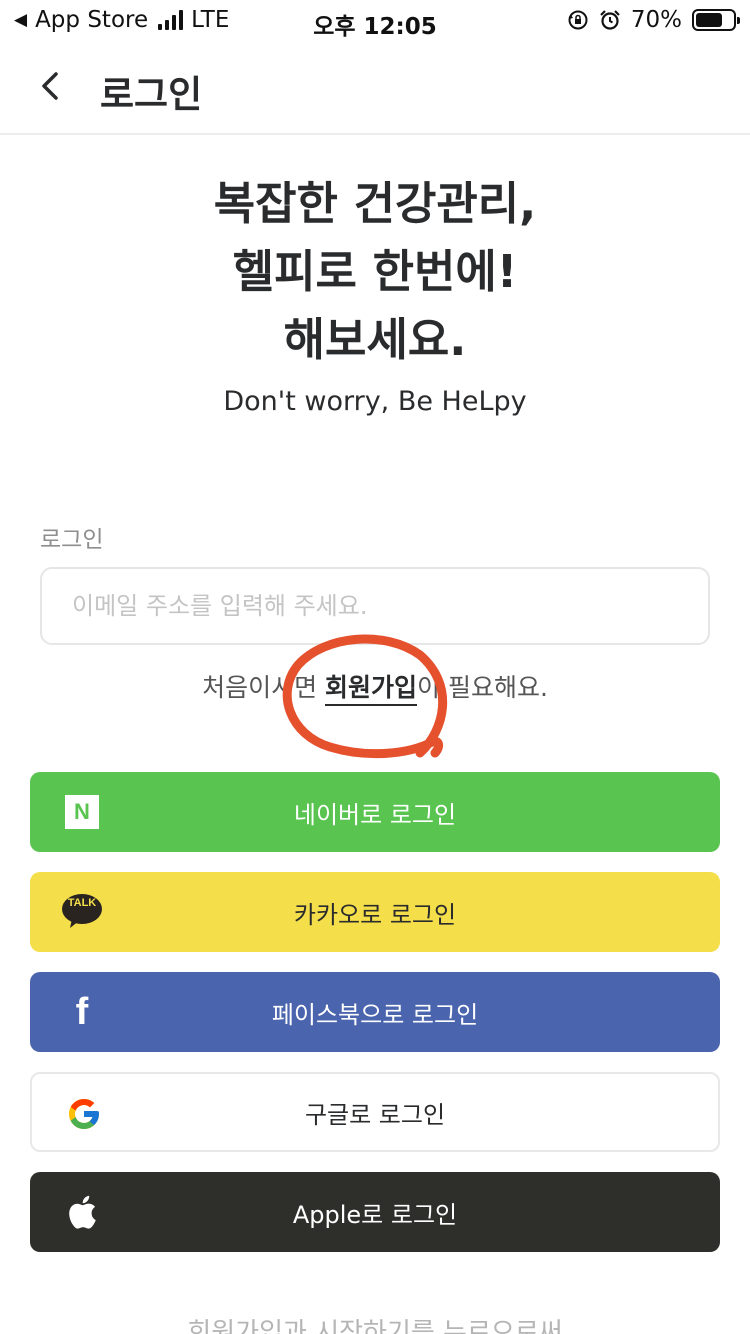 The width and height of the screenshot is (750, 1334). I want to click on facebook-login-label: 페이스북으로 로그인, so click(375, 1014).